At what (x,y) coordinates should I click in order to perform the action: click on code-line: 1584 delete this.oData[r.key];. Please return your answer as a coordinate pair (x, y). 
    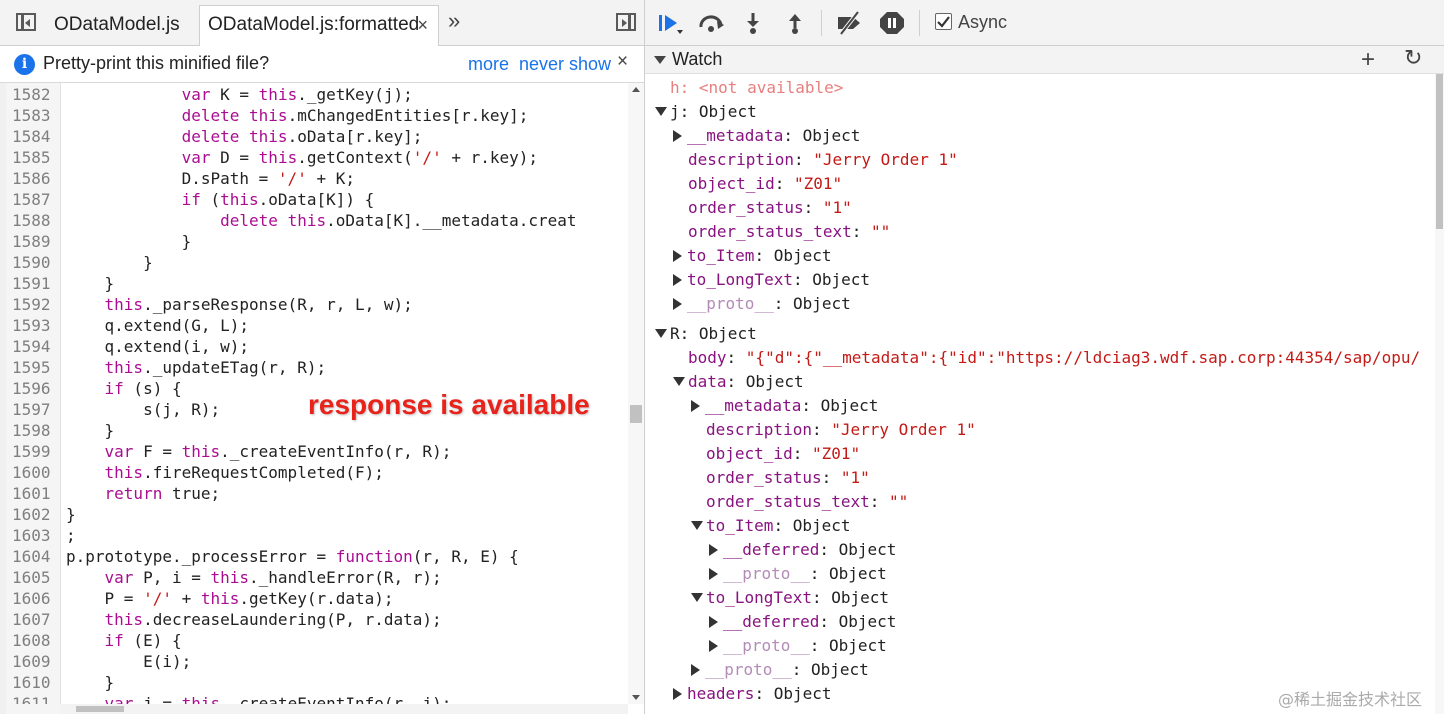
    Looking at the image, I should click on (314, 136).